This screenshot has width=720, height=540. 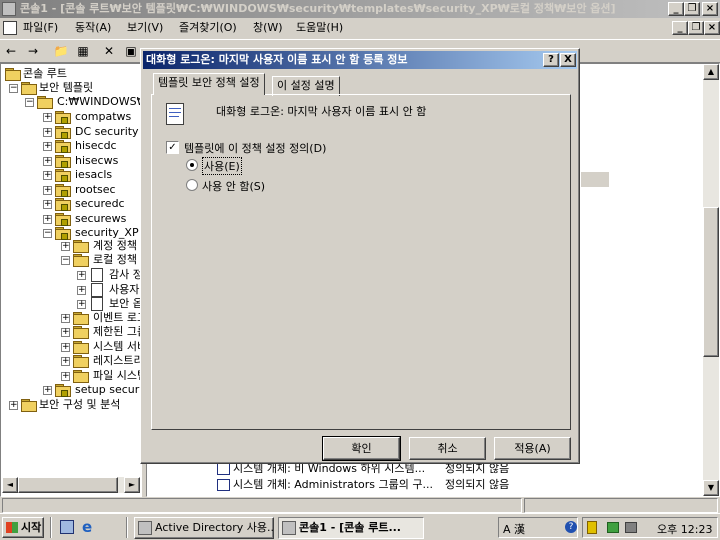 What do you see at coordinates (209, 84) in the screenshot?
I see `tab-template-policy: 템플릿 보안 정책 설정` at bounding box center [209, 84].